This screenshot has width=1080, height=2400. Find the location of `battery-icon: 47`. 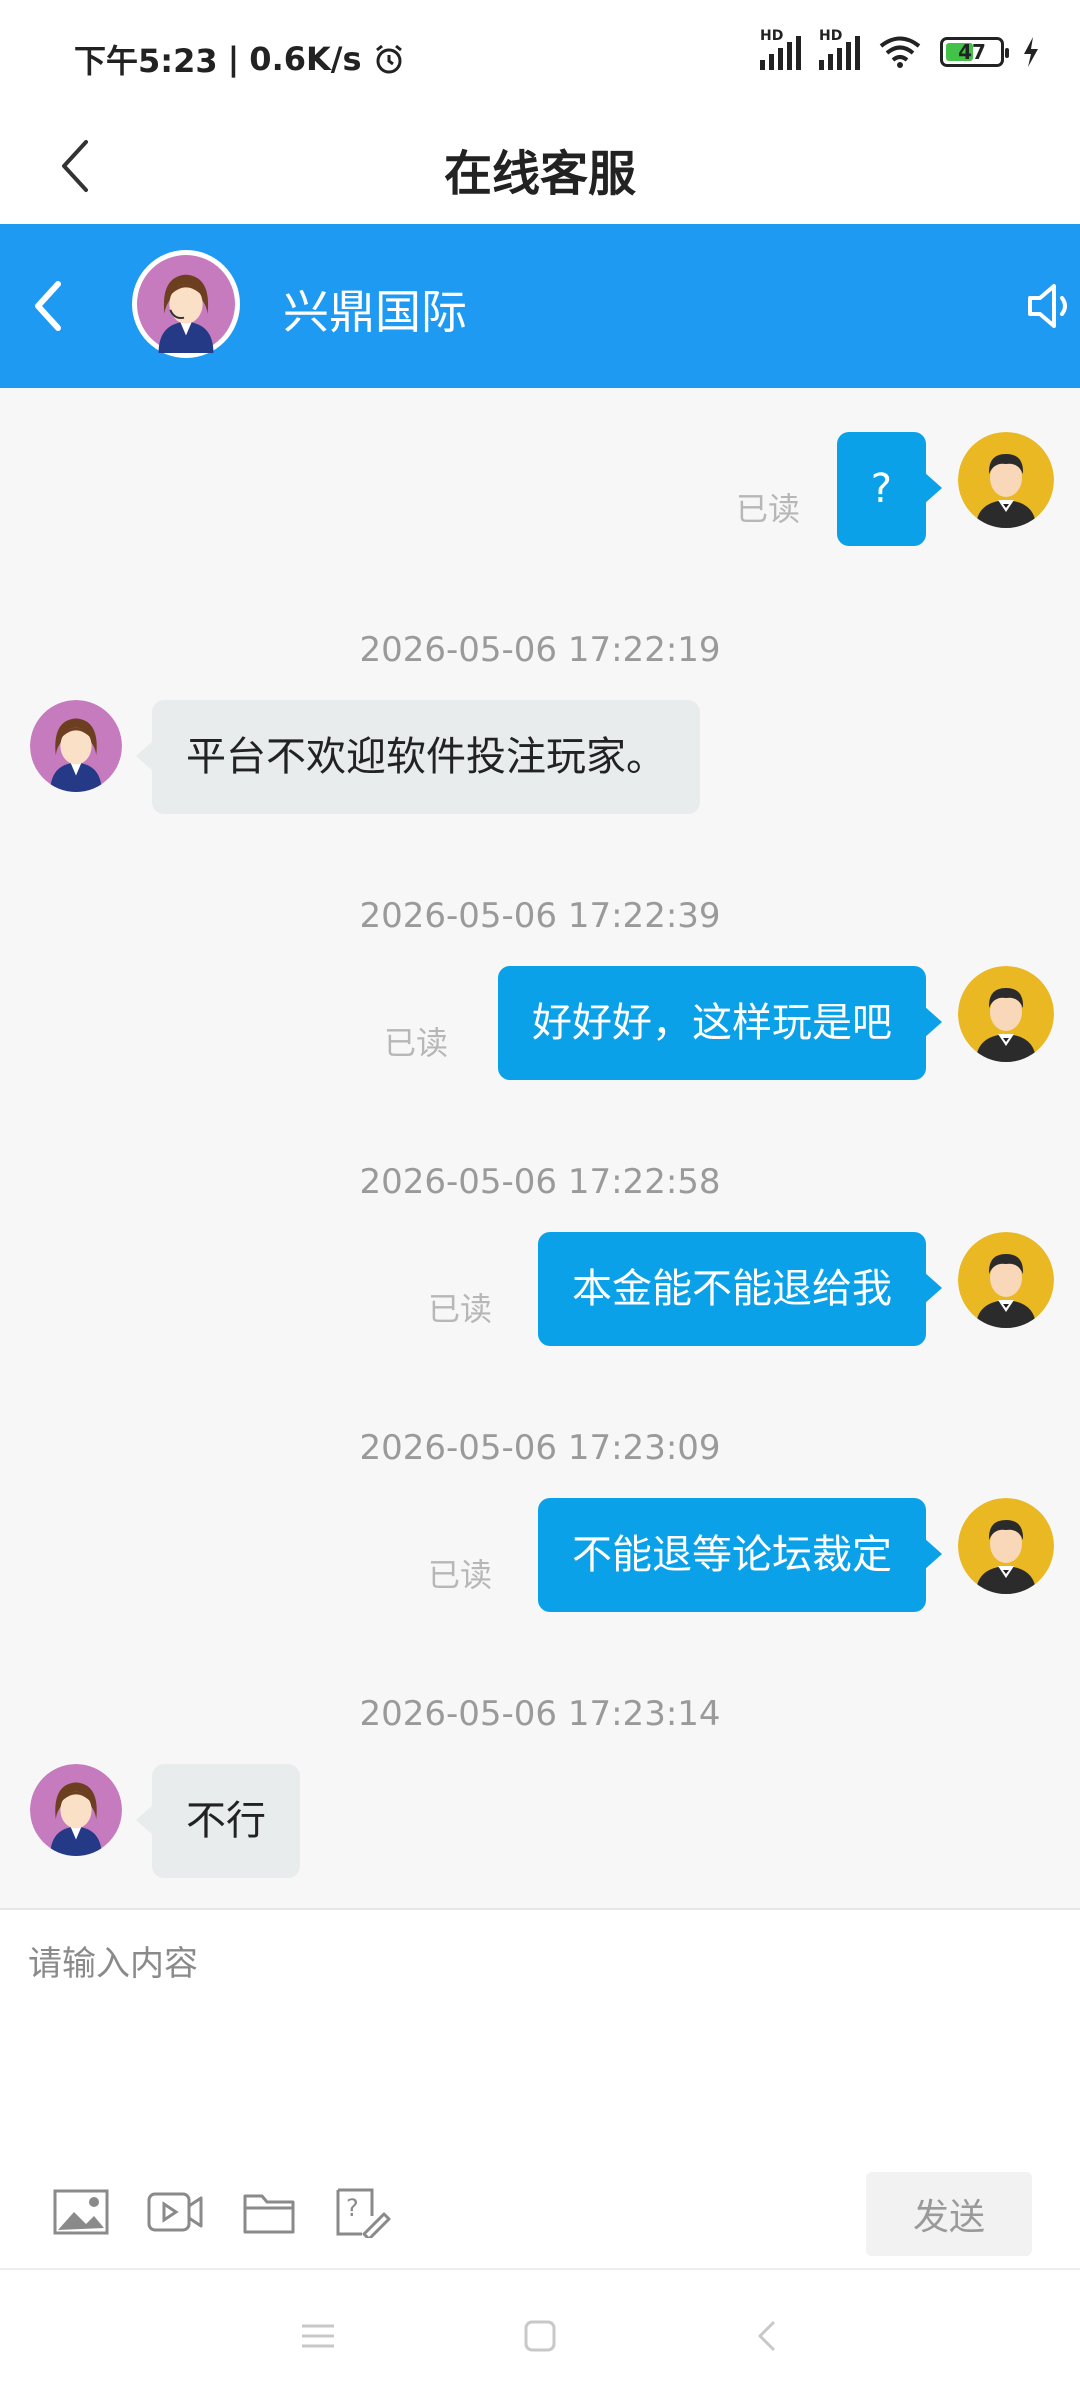

battery-icon: 47 is located at coordinates (974, 52).